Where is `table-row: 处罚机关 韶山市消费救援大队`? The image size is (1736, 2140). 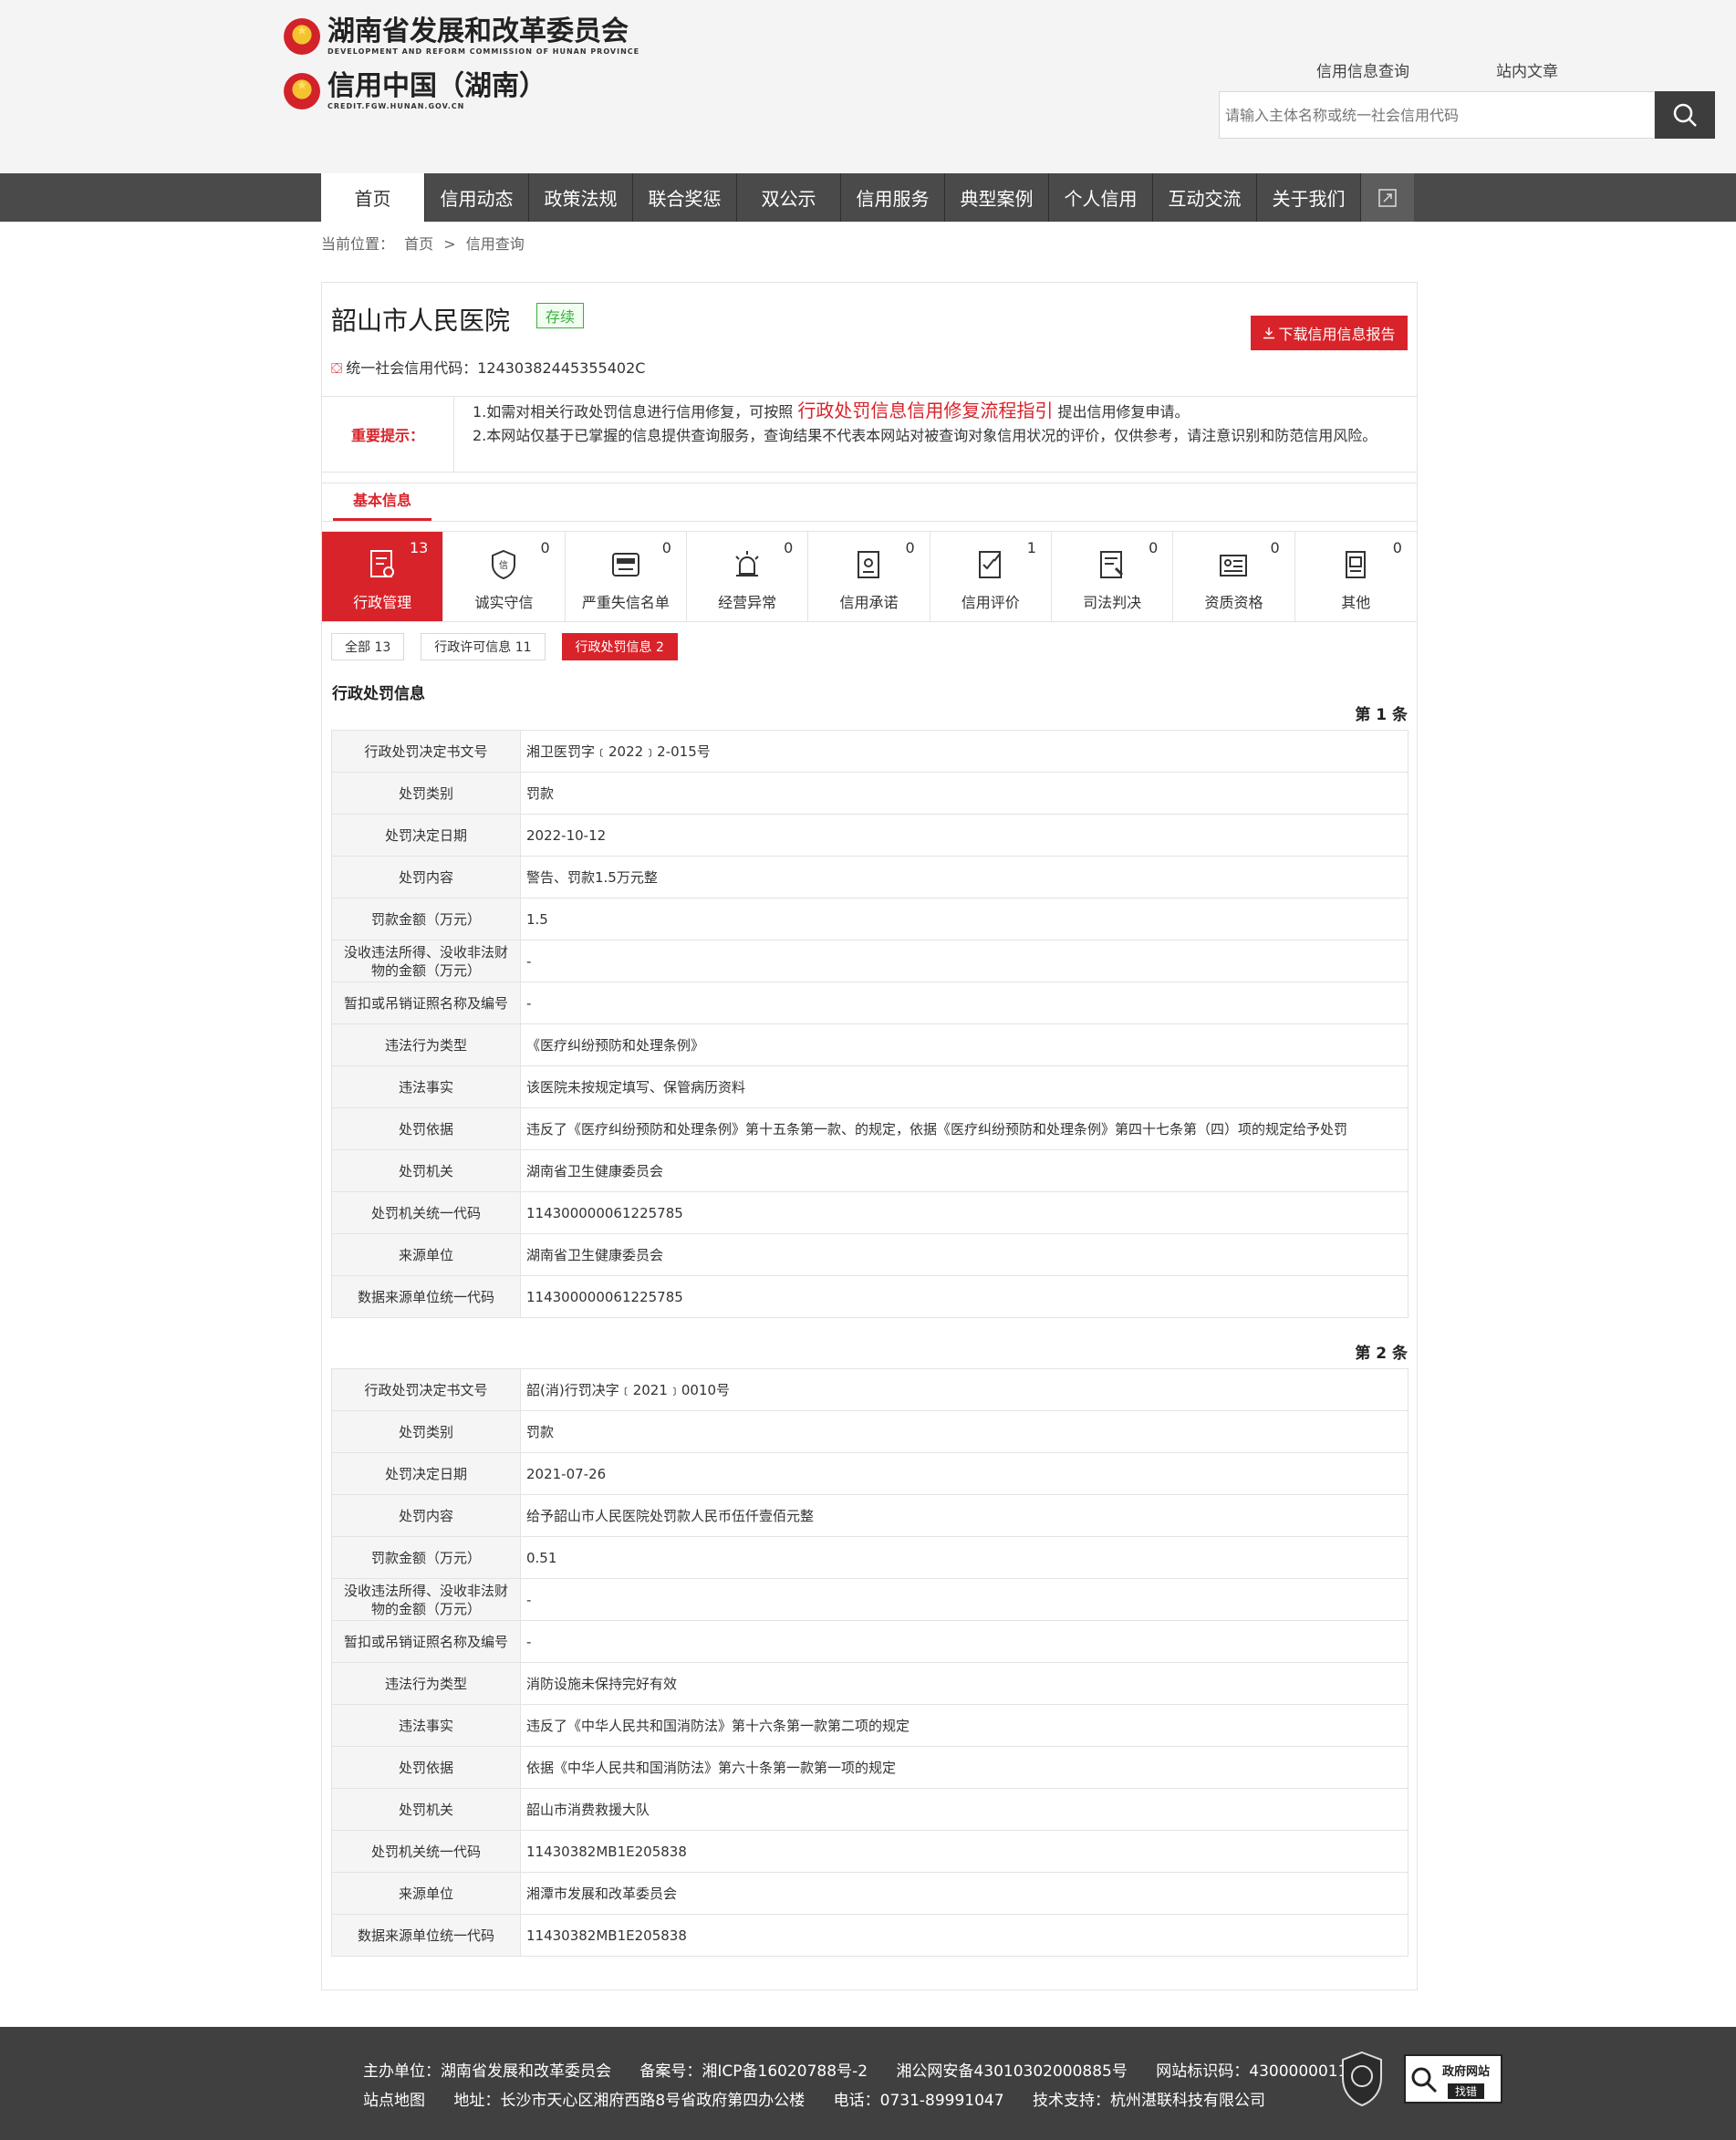
table-row: 处罚机关 韶山市消费救援大队 is located at coordinates (870, 1809).